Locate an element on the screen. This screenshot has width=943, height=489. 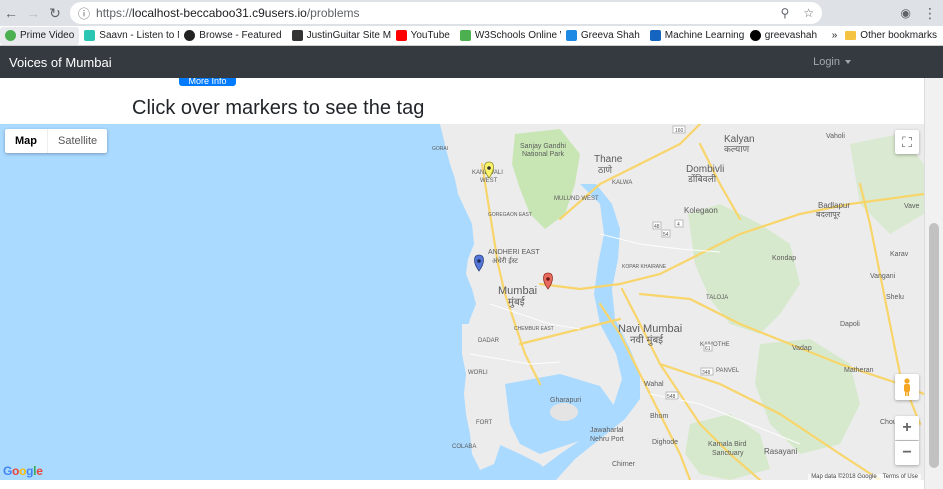
map-type-control: Map Satellite is located at coordinates (56, 141).